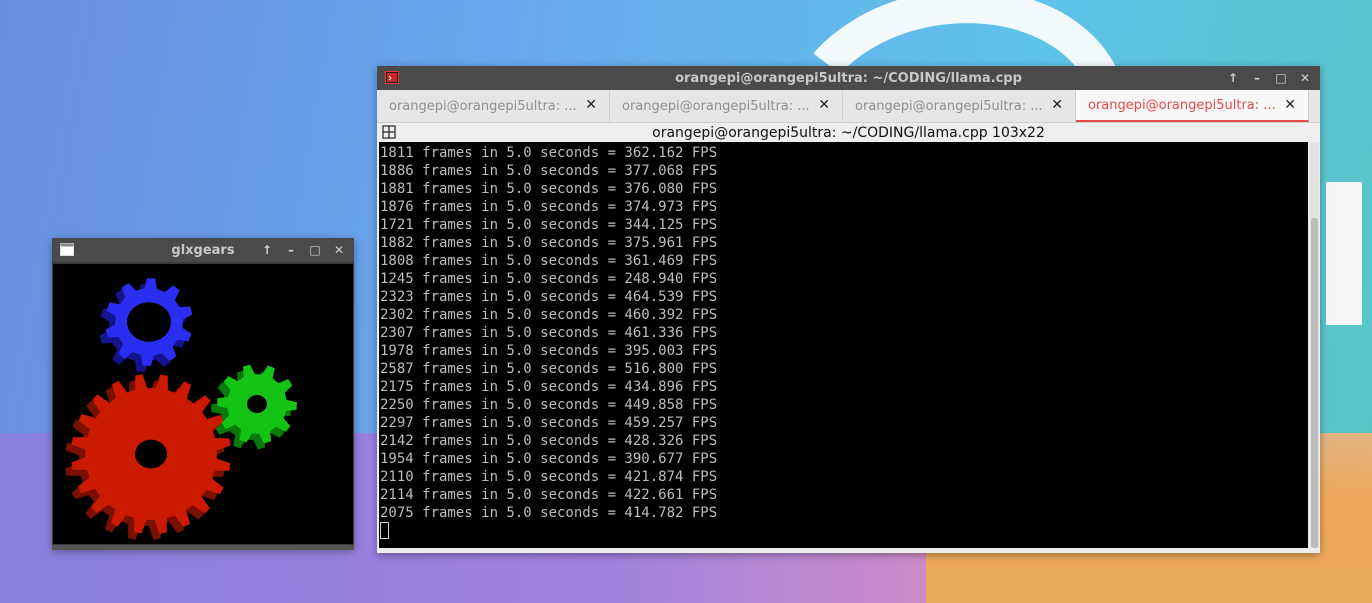 This screenshot has width=1372, height=603. What do you see at coordinates (549, 315) in the screenshot?
I see `terminal-line: 2302 frames in 5.0 seconds = 460.392 FPS` at bounding box center [549, 315].